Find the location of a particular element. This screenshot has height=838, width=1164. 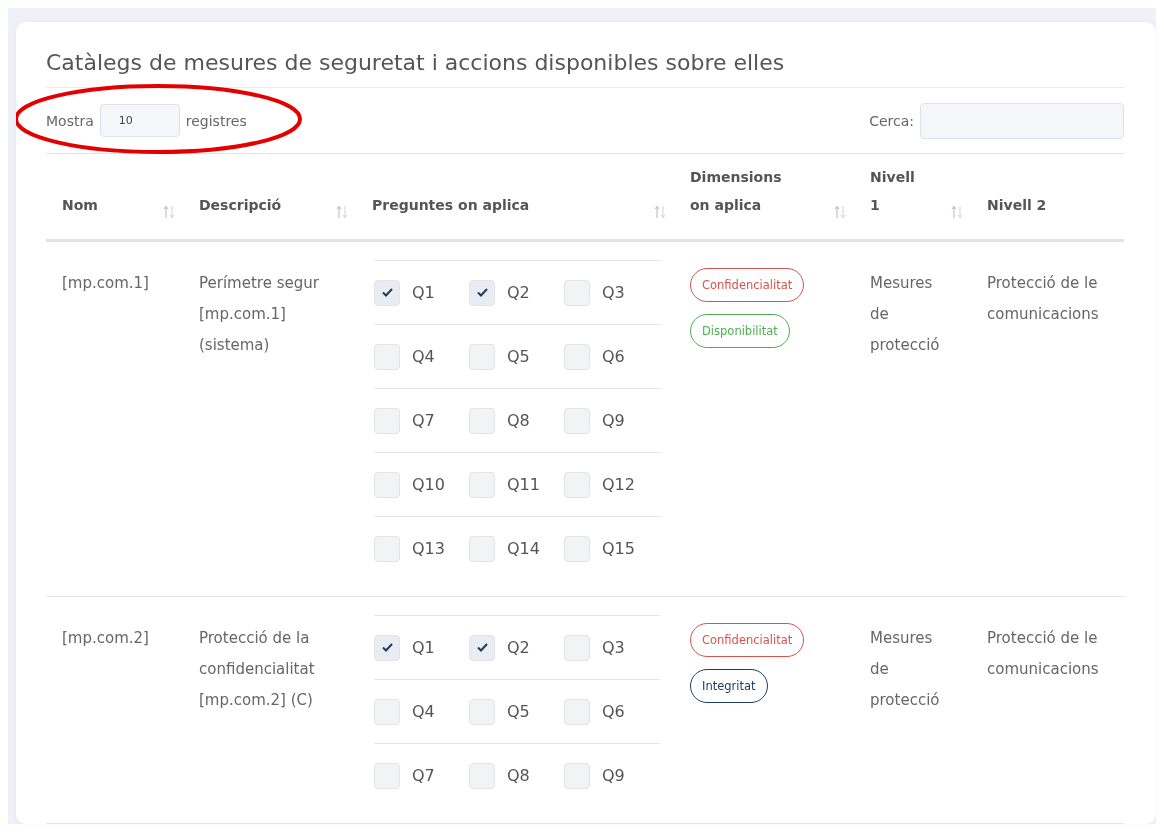

length-label: registres is located at coordinates (216, 120).